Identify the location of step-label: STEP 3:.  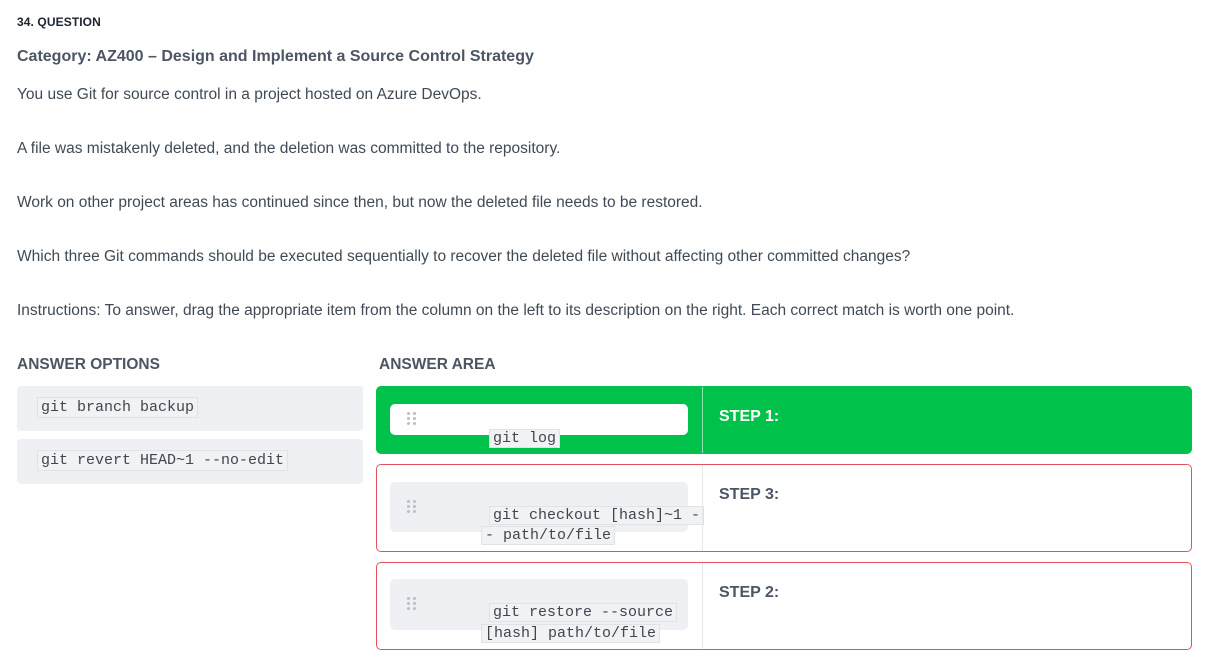
(749, 494).